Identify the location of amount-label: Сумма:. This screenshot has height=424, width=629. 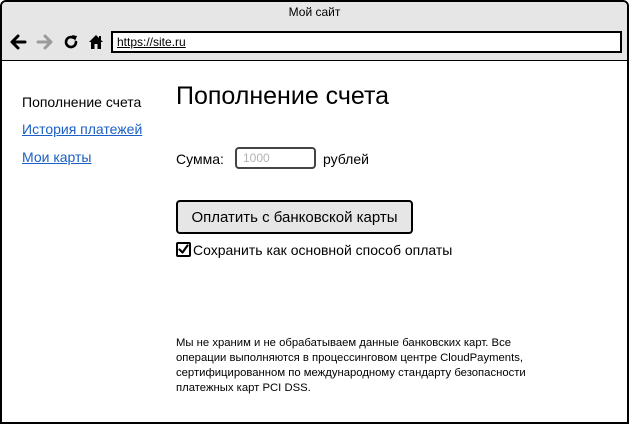
(200, 159).